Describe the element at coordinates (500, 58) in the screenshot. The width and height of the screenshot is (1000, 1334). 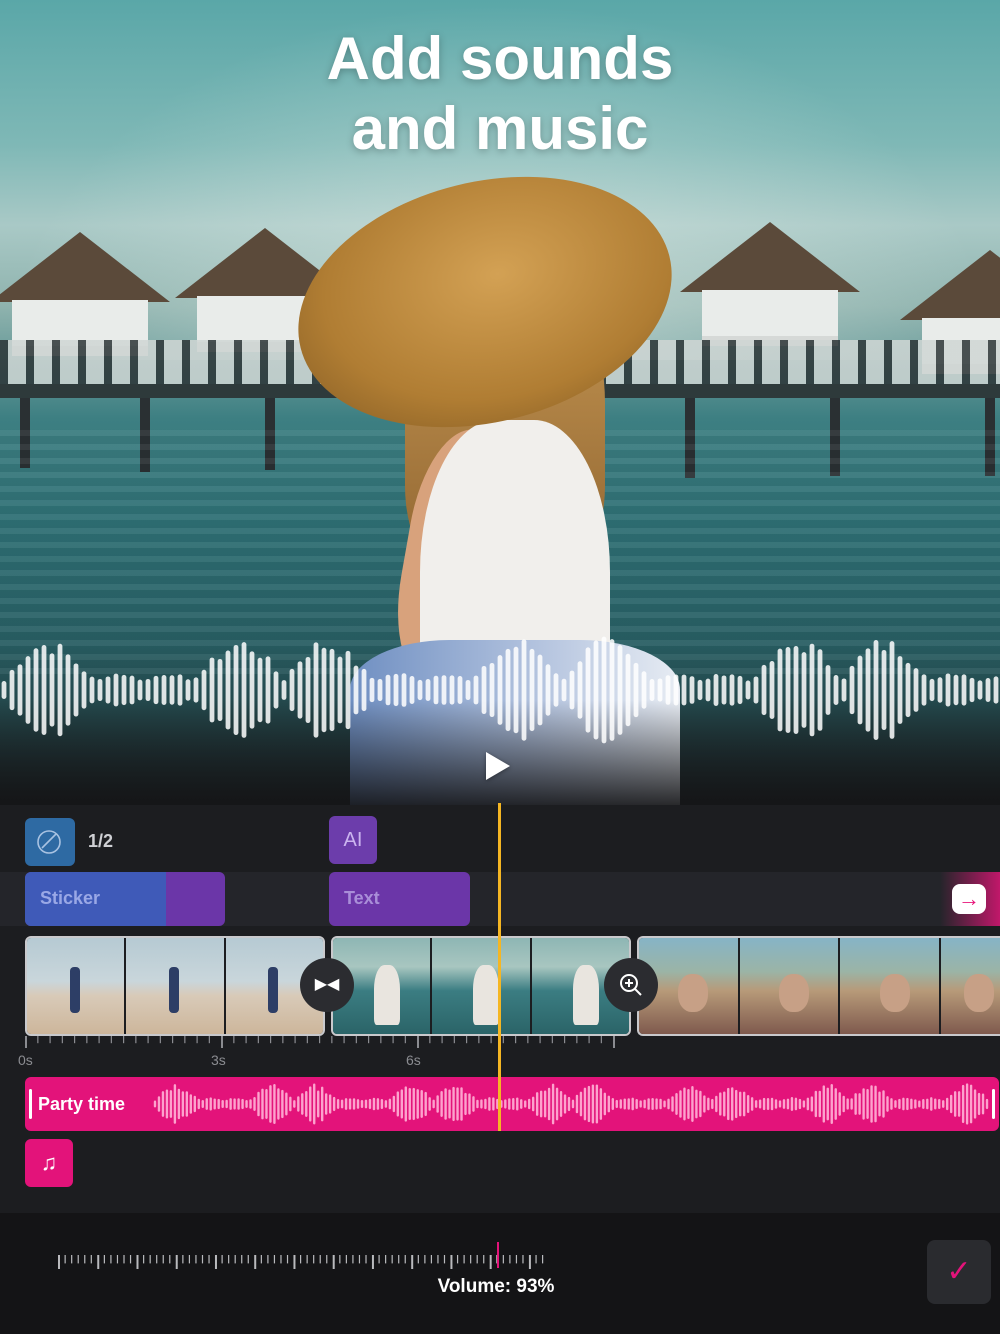
I see `headline-line-1: Add sounds` at that location.